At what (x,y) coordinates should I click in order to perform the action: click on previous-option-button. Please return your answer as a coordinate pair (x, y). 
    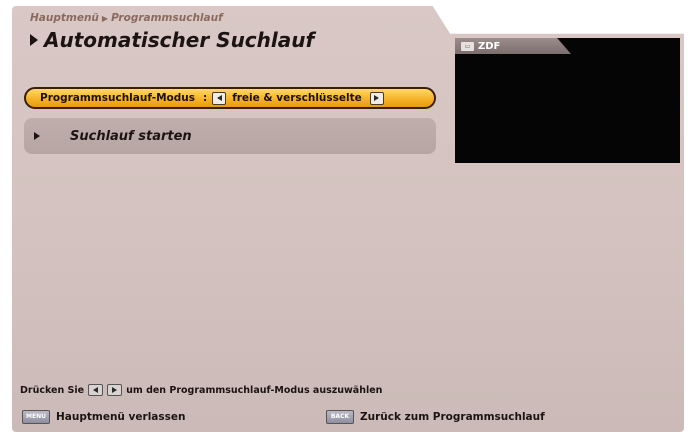
    Looking at the image, I should click on (219, 98).